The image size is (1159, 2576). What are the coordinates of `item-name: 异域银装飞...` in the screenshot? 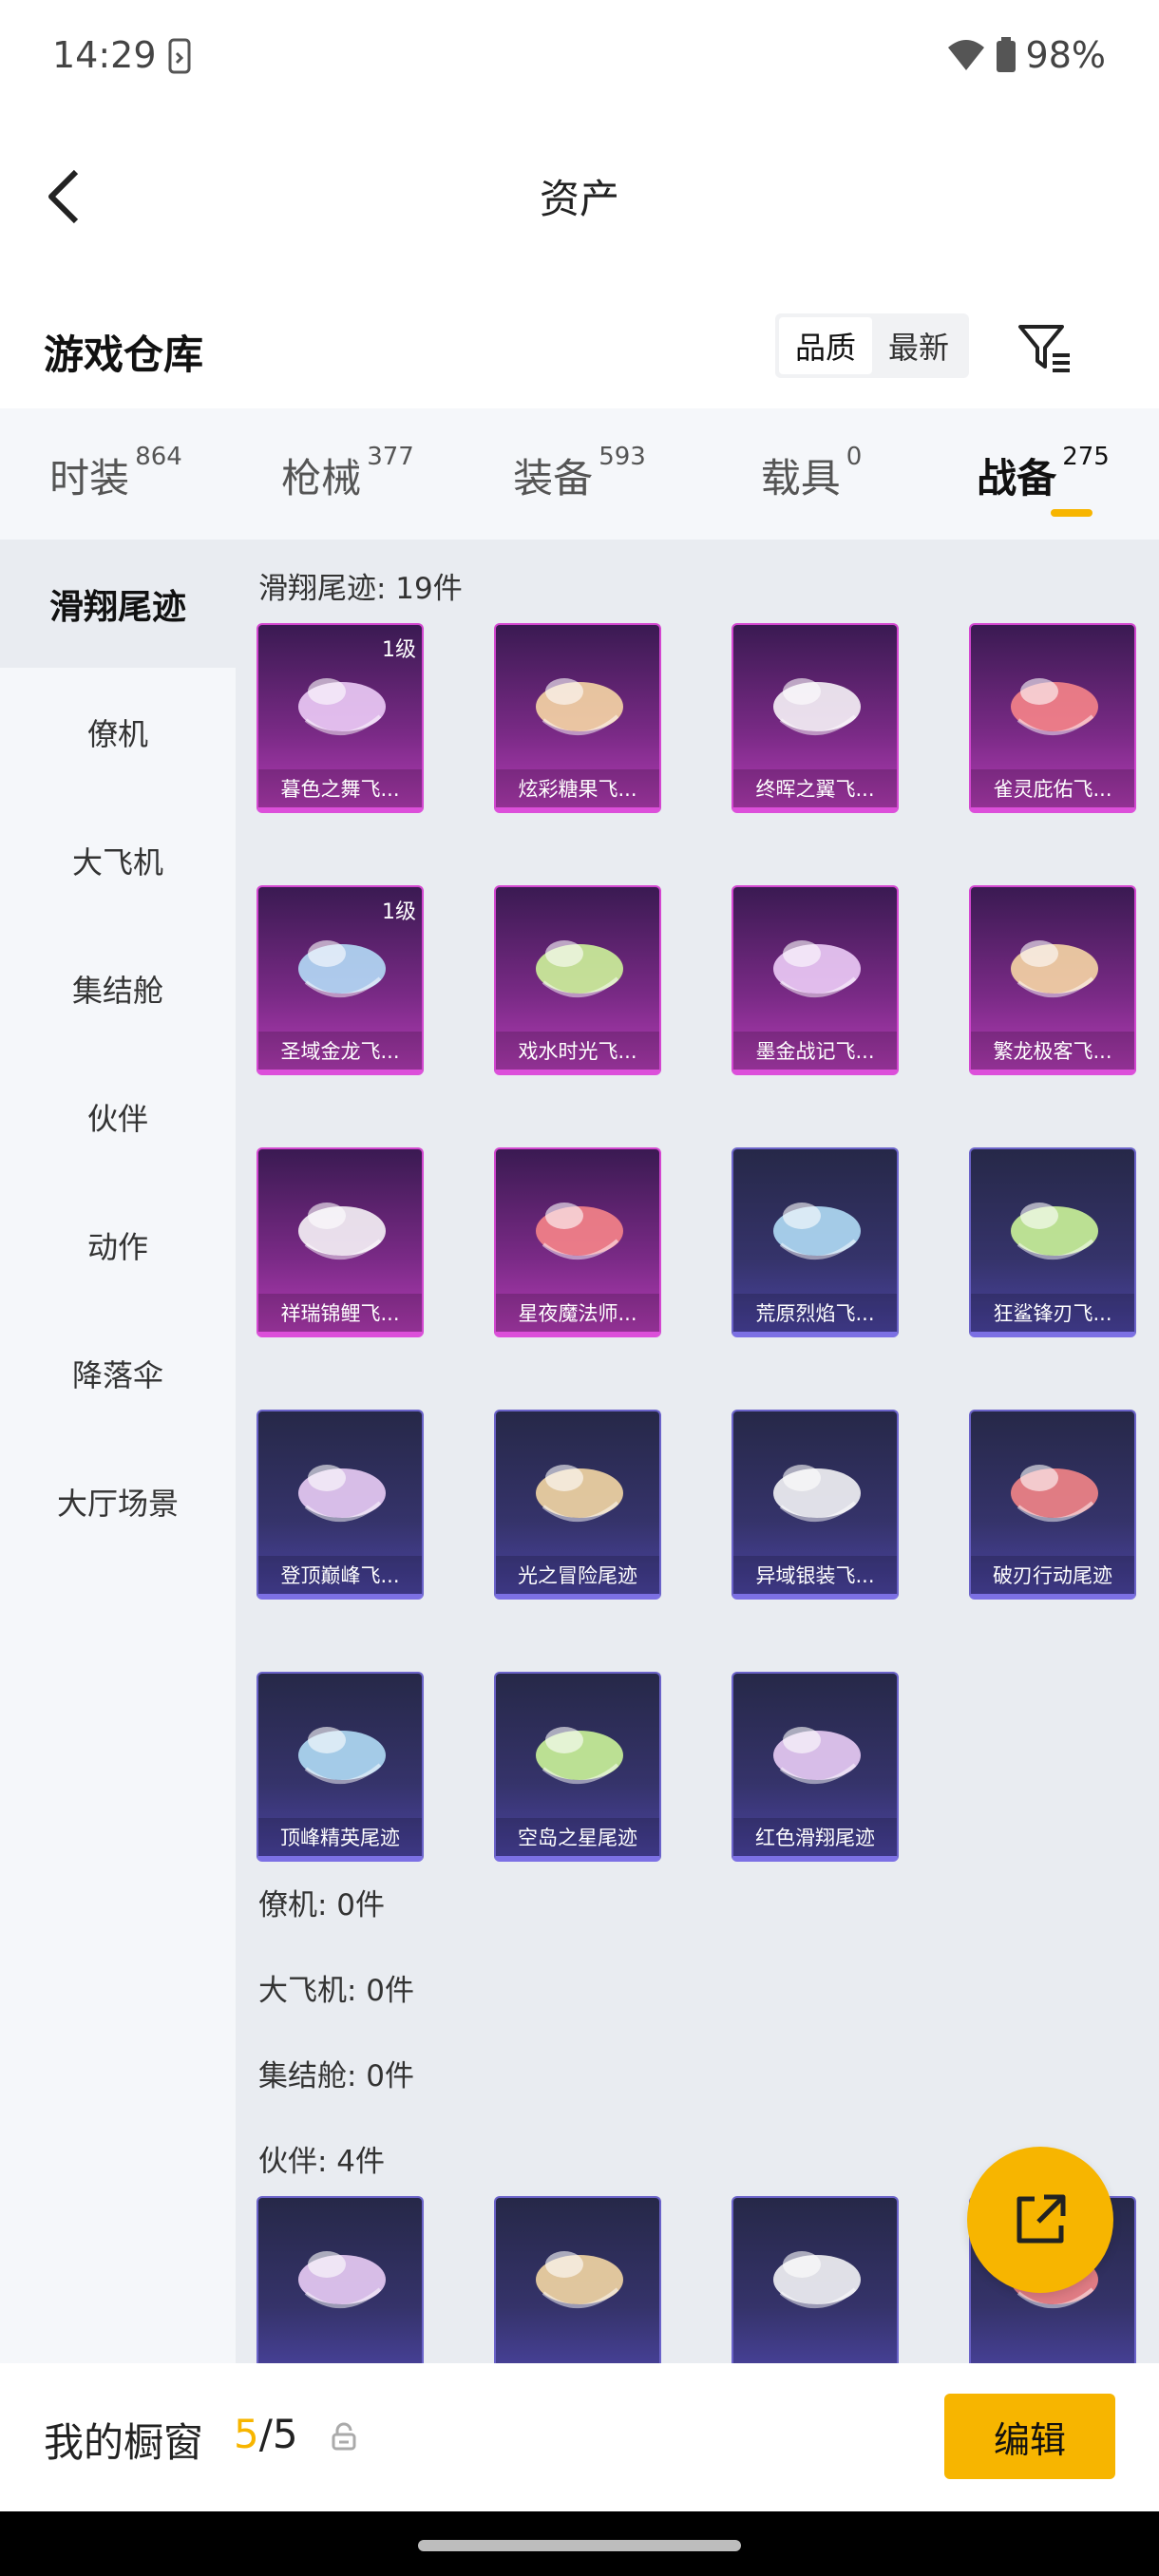 It's located at (815, 1575).